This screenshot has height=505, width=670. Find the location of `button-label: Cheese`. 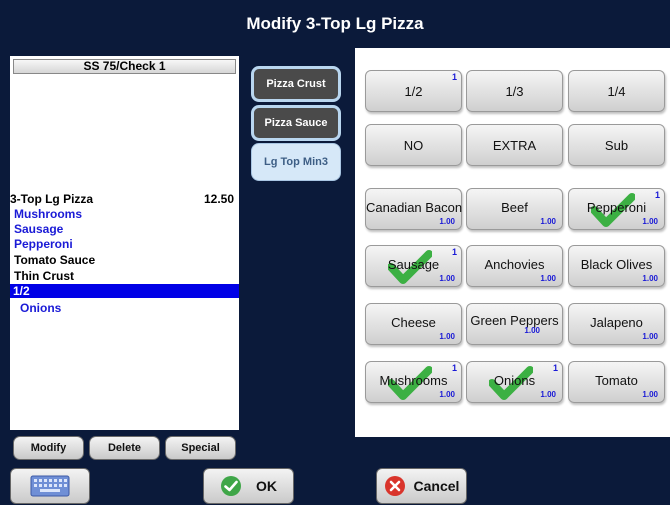

button-label: Cheese is located at coordinates (413, 322).